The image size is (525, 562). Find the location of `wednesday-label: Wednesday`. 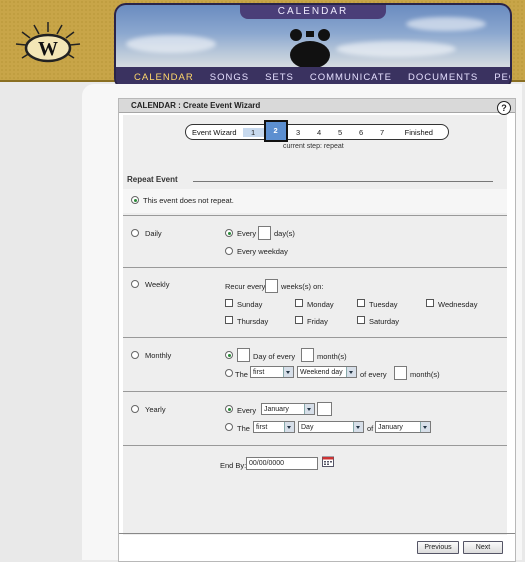

wednesday-label: Wednesday is located at coordinates (458, 304).